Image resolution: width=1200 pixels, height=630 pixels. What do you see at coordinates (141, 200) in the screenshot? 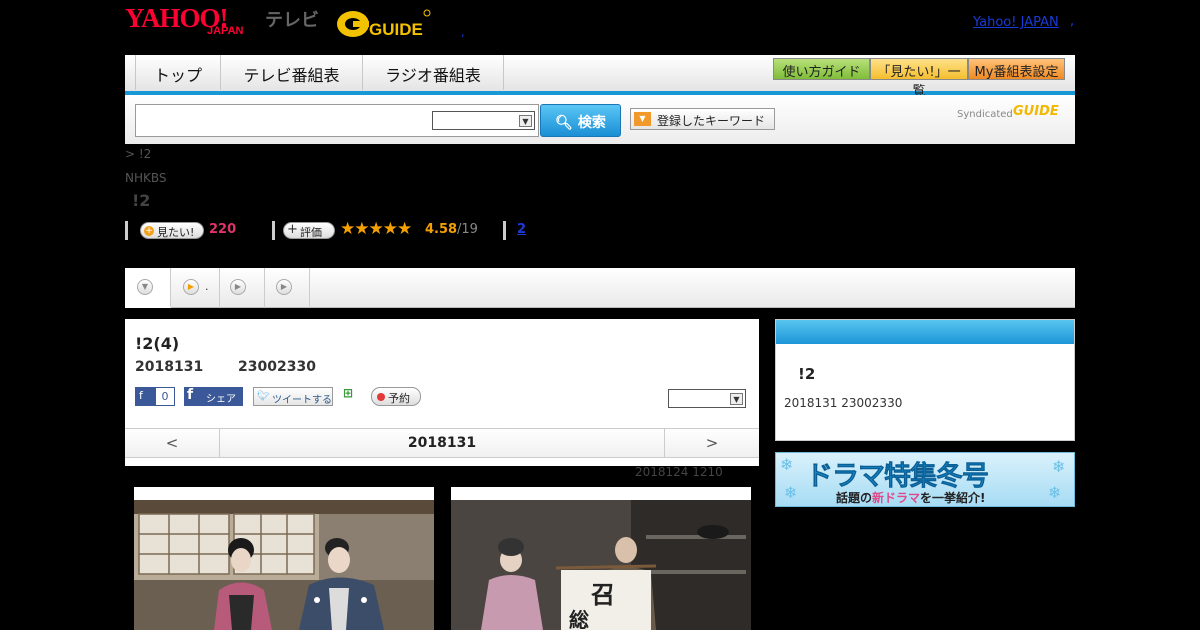
I see `program-title: !2` at bounding box center [141, 200].